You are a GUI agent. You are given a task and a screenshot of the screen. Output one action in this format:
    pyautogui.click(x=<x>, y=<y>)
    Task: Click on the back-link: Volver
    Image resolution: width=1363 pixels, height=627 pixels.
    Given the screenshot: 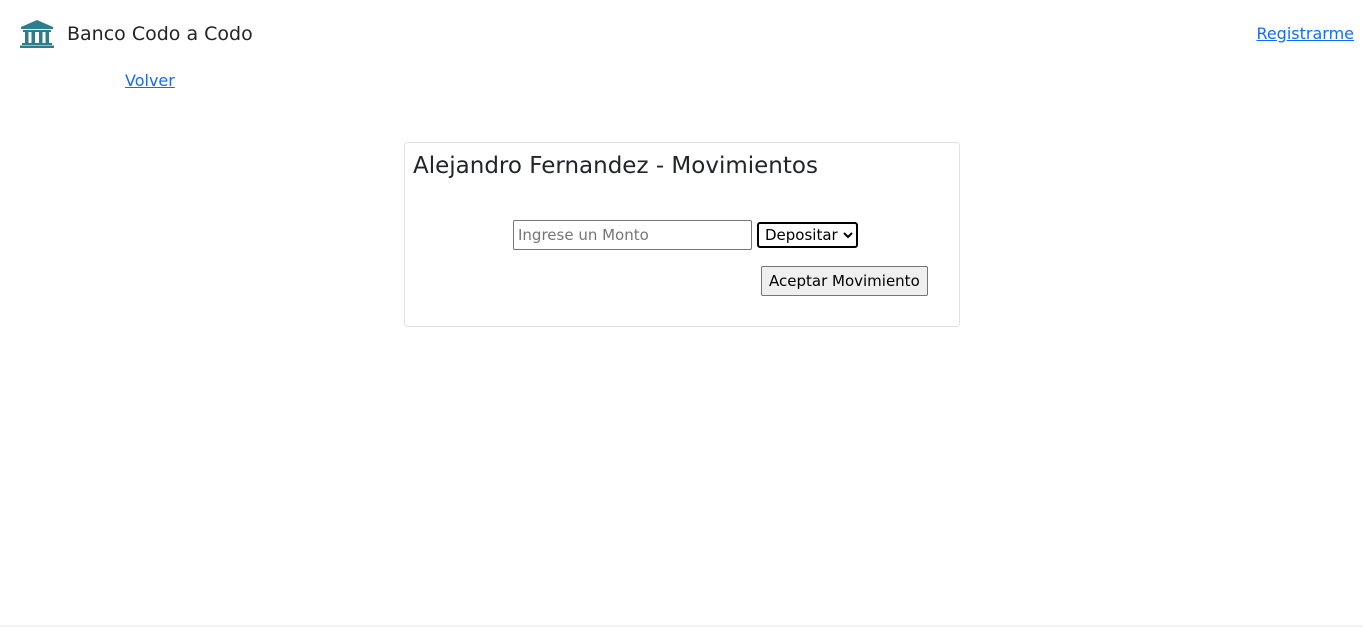 What is the action you would take?
    pyautogui.click(x=150, y=80)
    